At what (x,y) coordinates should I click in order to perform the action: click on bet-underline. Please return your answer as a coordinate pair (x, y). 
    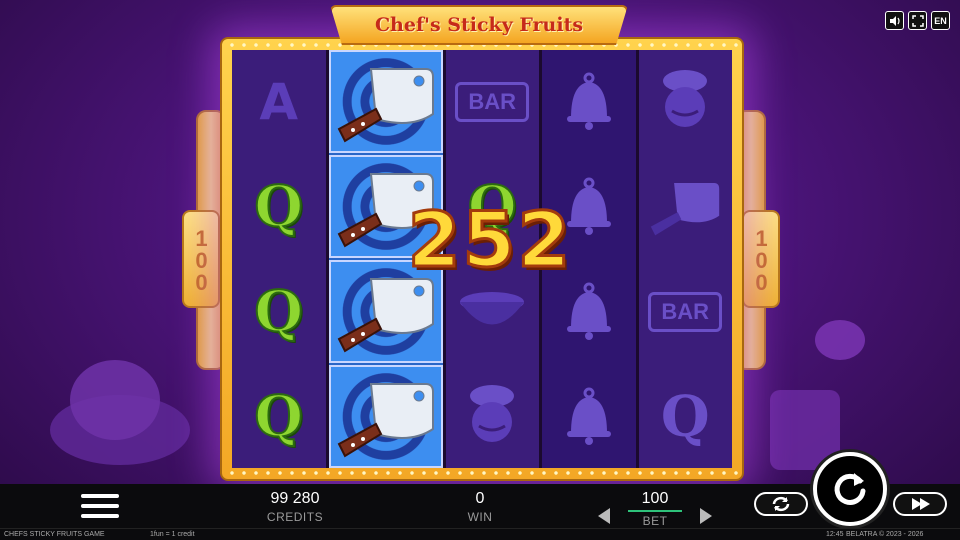
    Looking at the image, I should click on (655, 511).